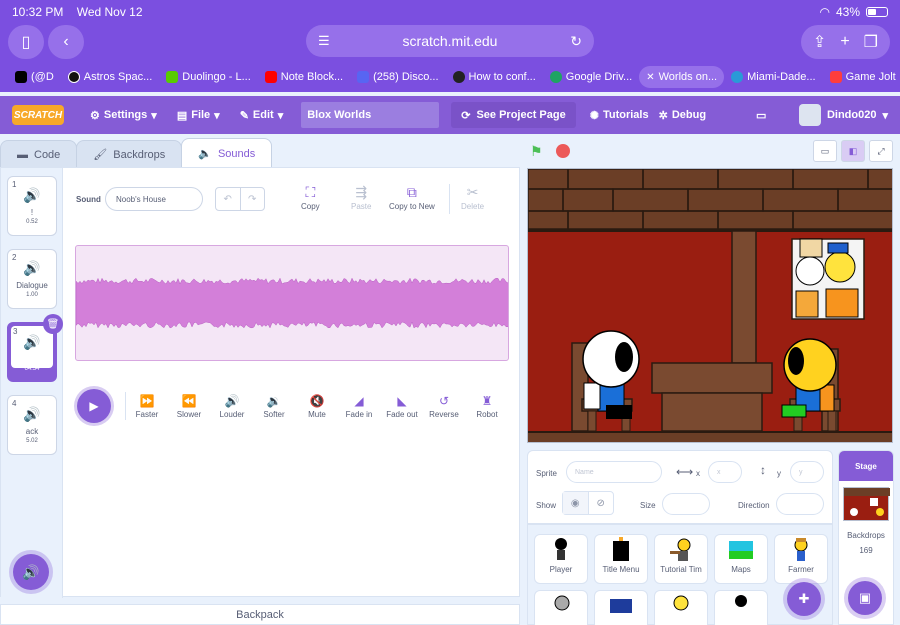  What do you see at coordinates (32, 206) in the screenshot?
I see `sound-item: 1 🔊 ! 0.52` at bounding box center [32, 206].